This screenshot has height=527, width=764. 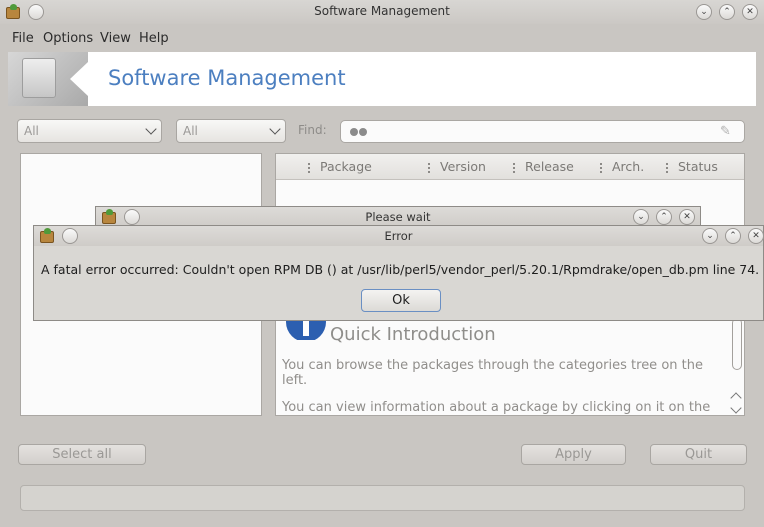 What do you see at coordinates (628, 166) in the screenshot?
I see `column-arch: Arch.` at bounding box center [628, 166].